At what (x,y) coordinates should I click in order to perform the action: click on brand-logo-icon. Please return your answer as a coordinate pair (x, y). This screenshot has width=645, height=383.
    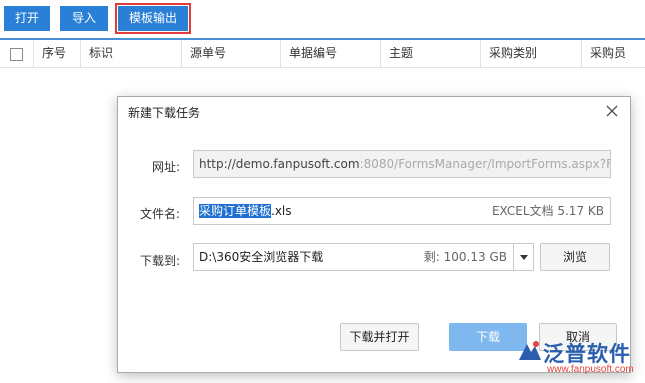
    Looking at the image, I should click on (530, 350).